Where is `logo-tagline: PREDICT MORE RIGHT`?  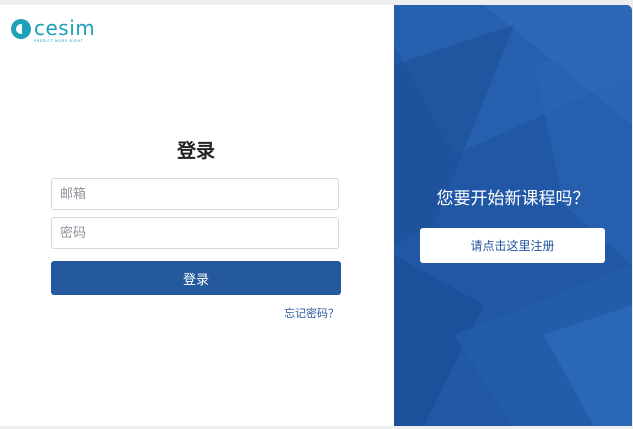
logo-tagline: PREDICT MORE RIGHT is located at coordinates (59, 41).